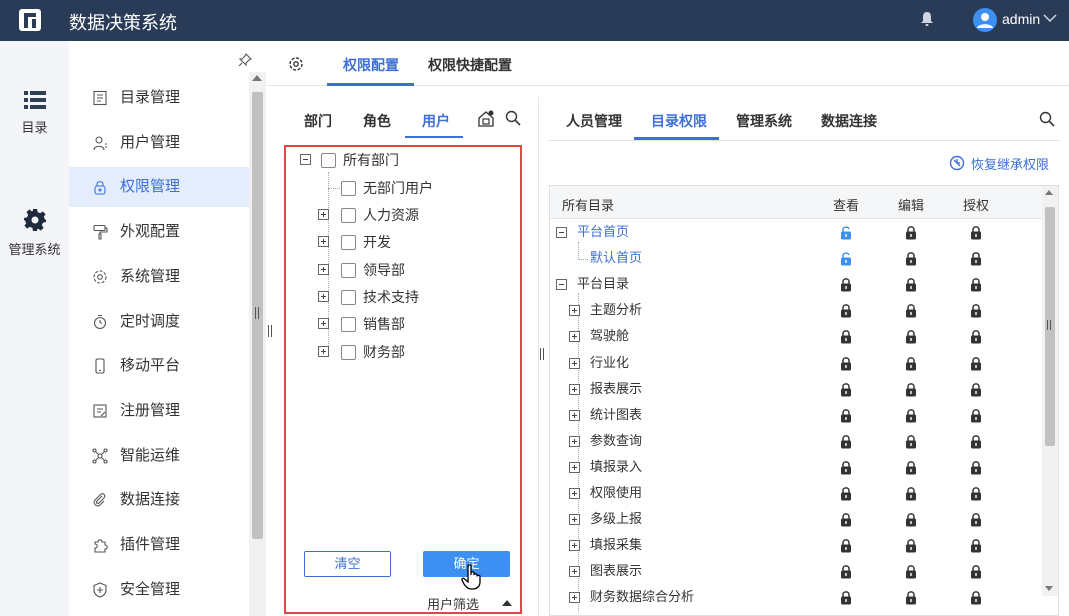  What do you see at coordinates (486, 119) in the screenshot?
I see `org-filter-icon` at bounding box center [486, 119].